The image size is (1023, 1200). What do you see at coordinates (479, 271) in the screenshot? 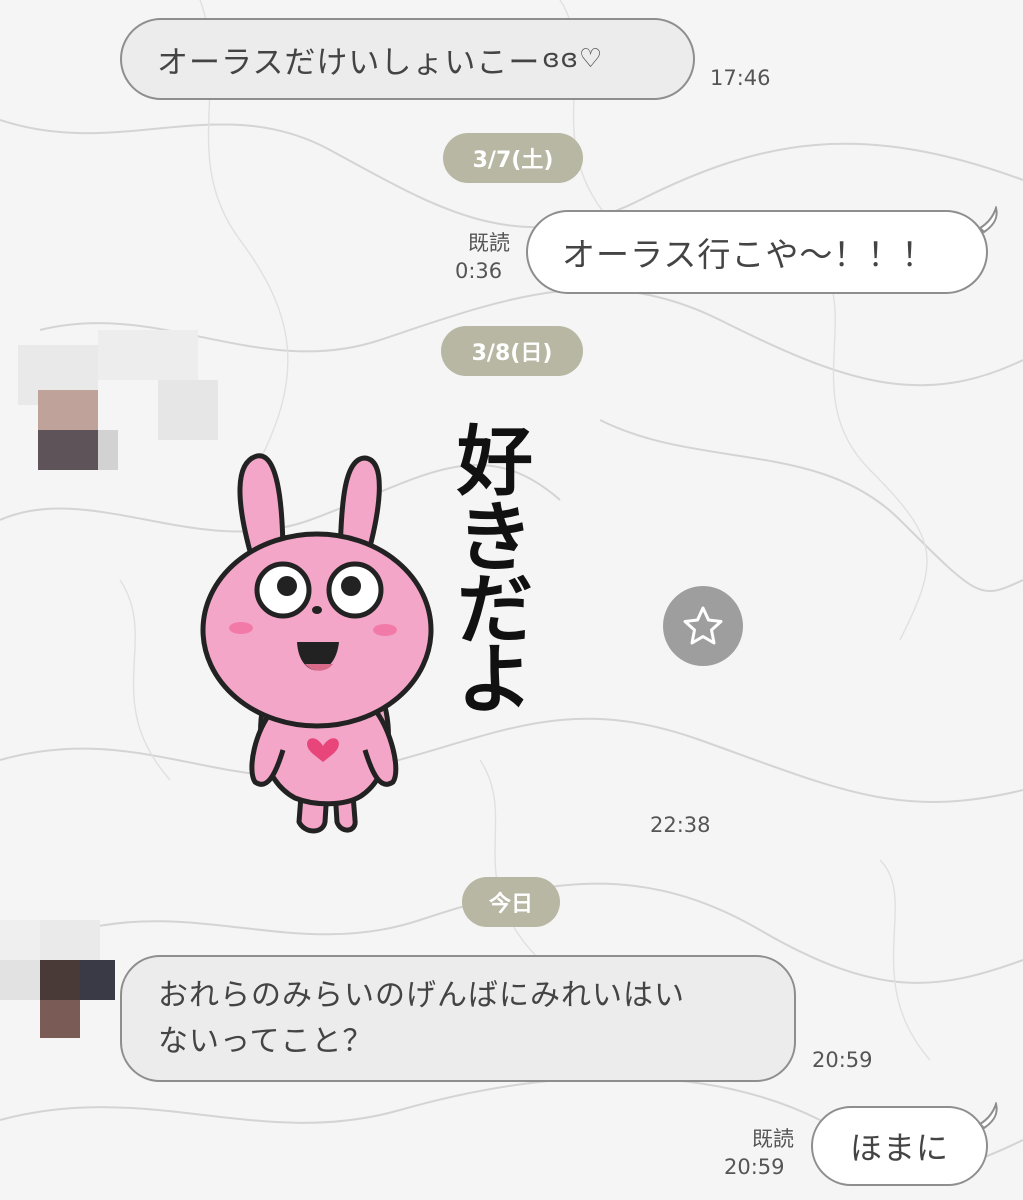
I see `message-time: 0:36` at bounding box center [479, 271].